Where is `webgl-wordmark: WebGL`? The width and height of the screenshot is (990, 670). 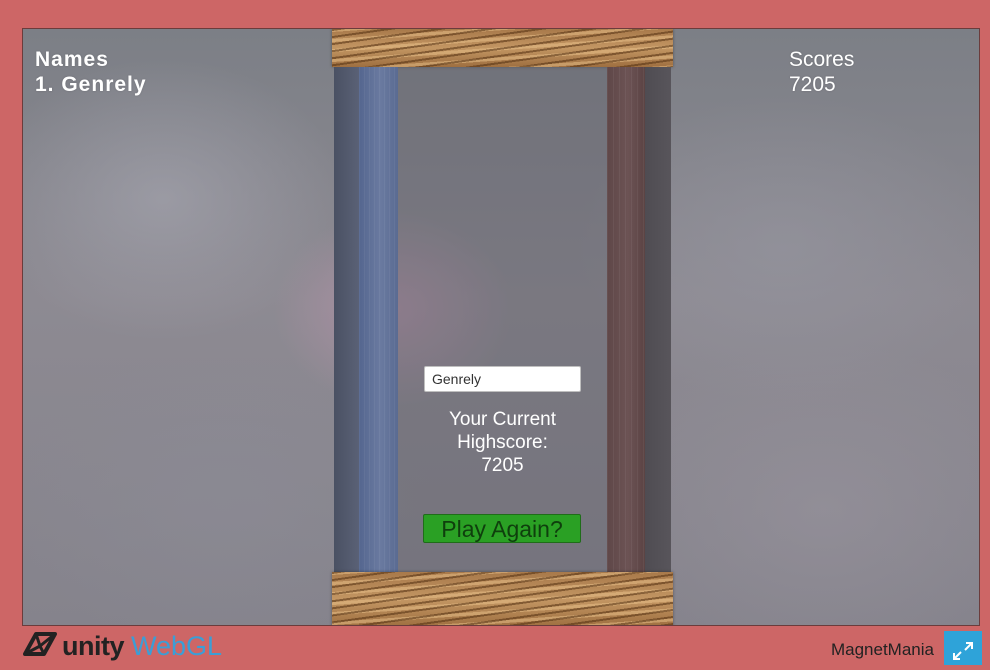 webgl-wordmark: WebGL is located at coordinates (177, 646).